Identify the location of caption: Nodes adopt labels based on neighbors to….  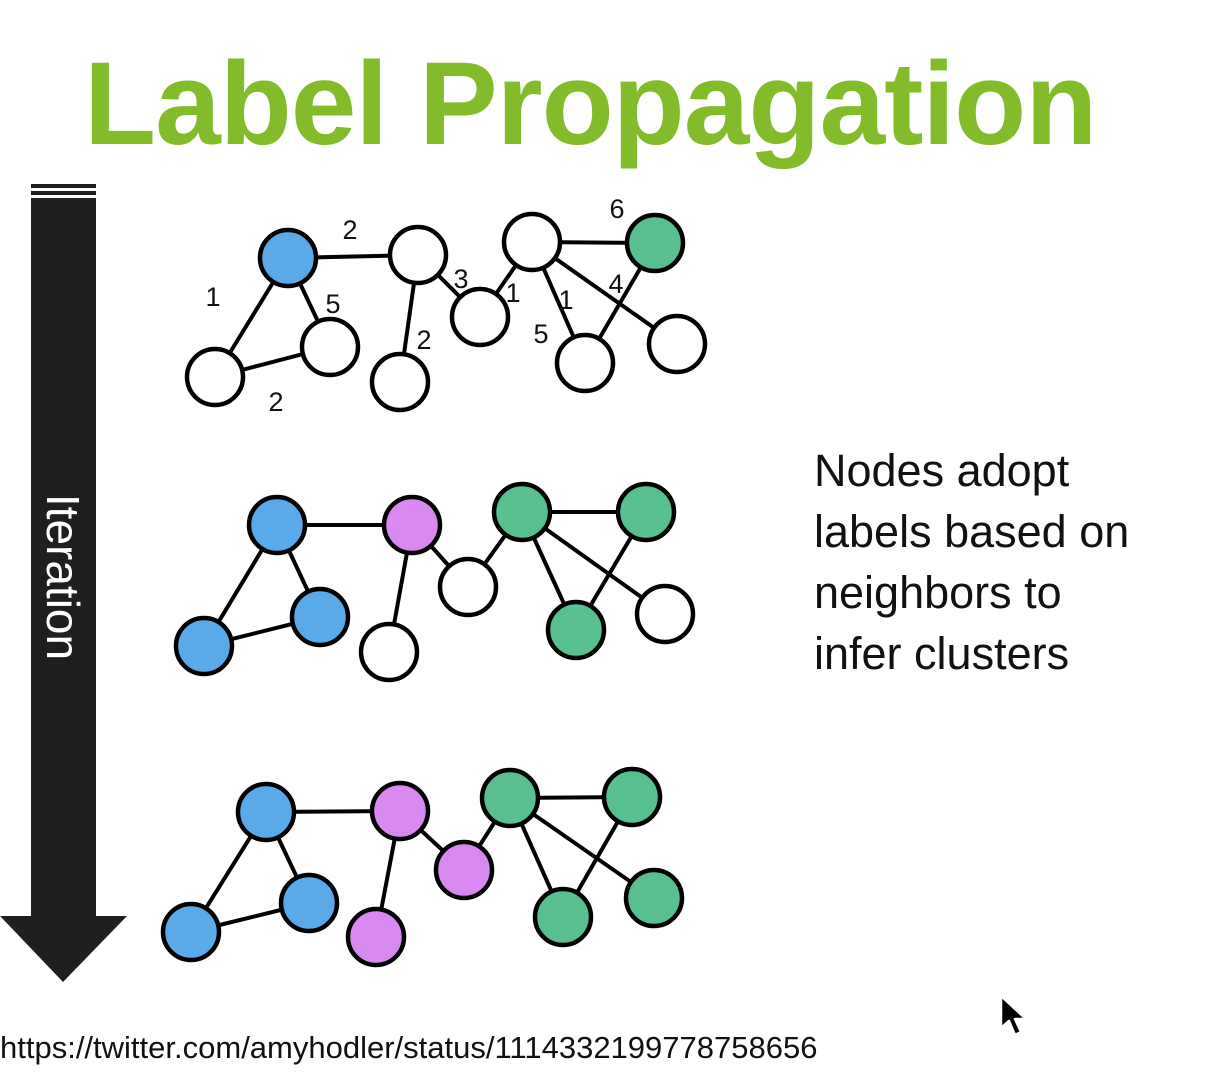
(971, 562).